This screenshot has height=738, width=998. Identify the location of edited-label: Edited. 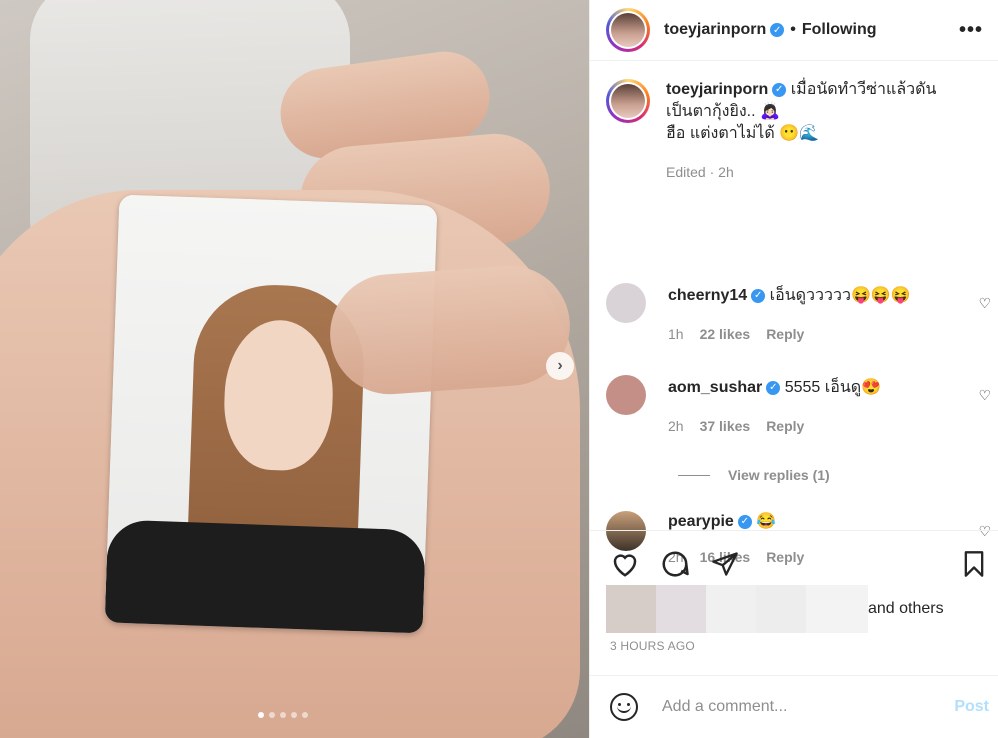
(686, 172).